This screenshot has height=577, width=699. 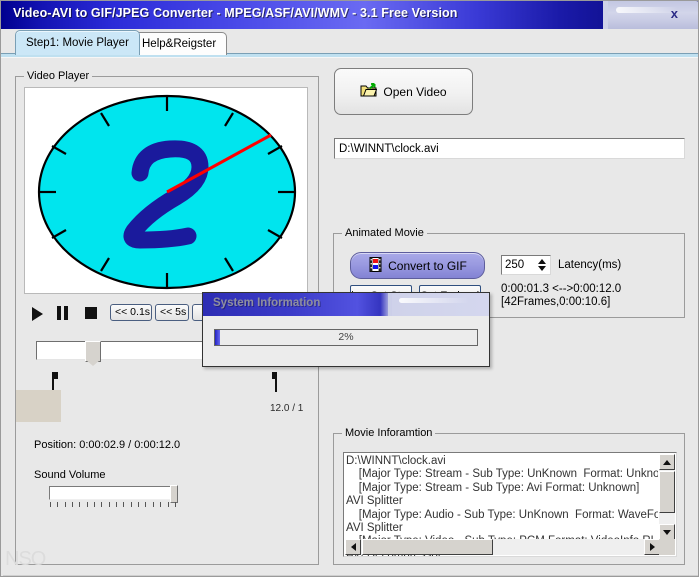 What do you see at coordinates (541, 261) in the screenshot?
I see `stepper-up-icon` at bounding box center [541, 261].